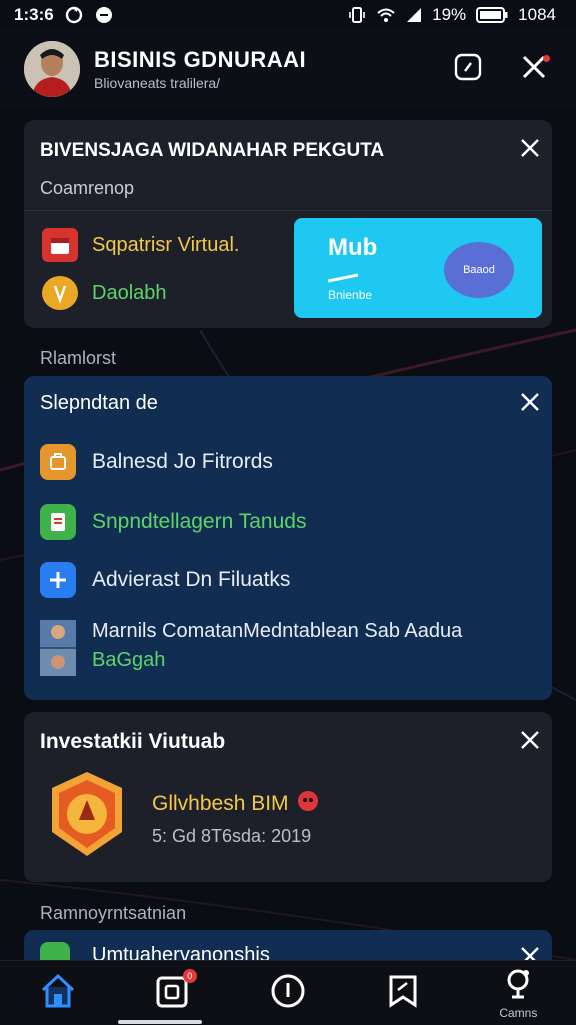 The image size is (576, 1025). Describe the element at coordinates (534, 69) in the screenshot. I see `close-button` at that location.